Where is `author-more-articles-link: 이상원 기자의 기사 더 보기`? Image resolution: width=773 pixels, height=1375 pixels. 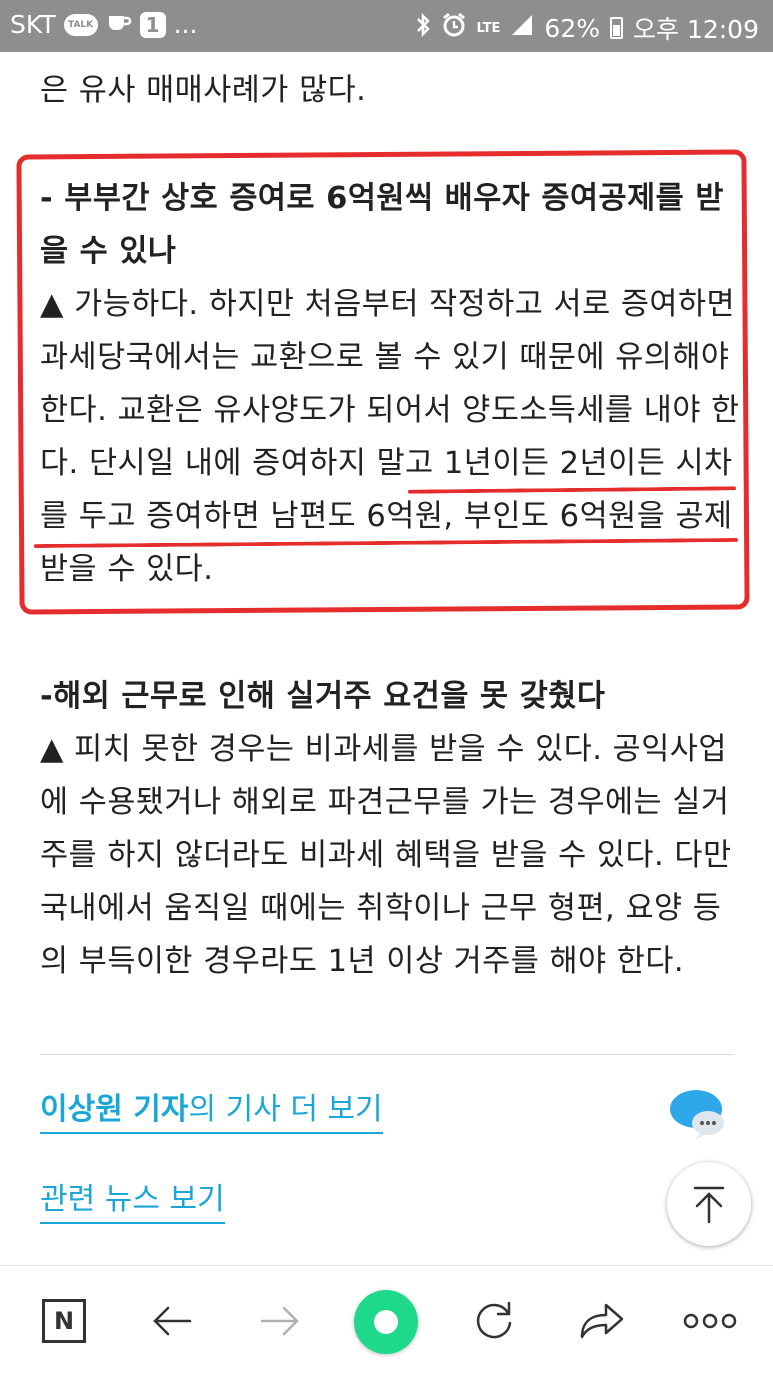
author-more-articles-link: 이상원 기자의 기사 더 보기 is located at coordinates (211, 1113).